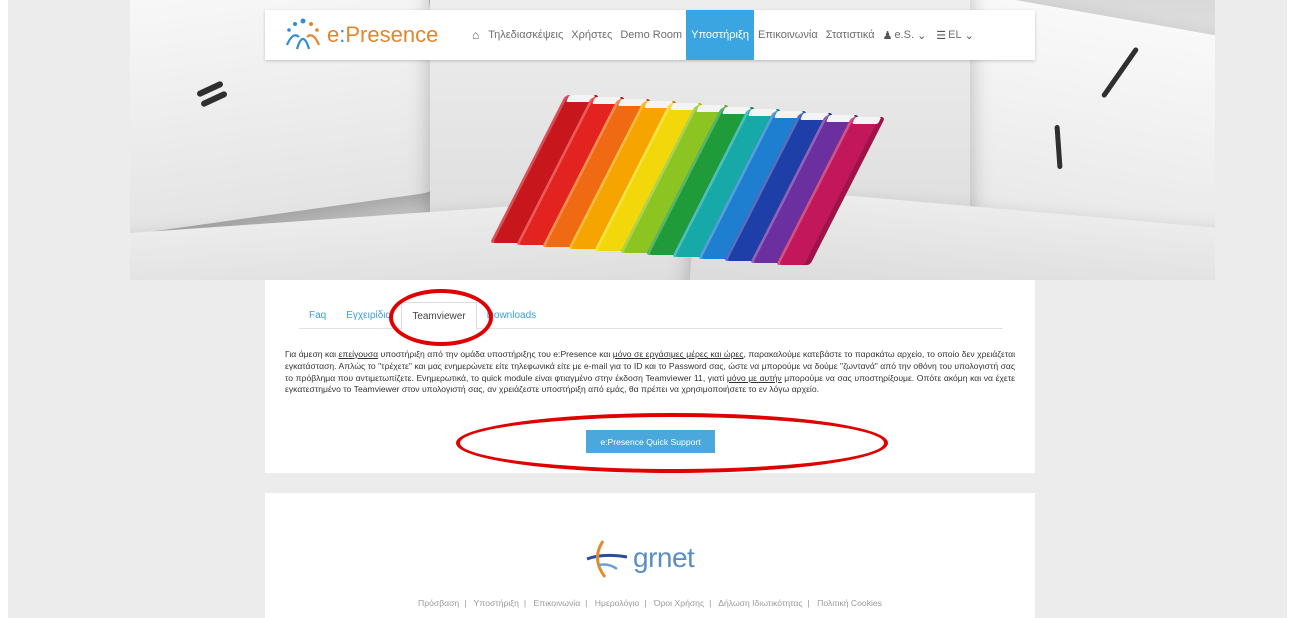 Image resolution: width=1296 pixels, height=618 pixels. Describe the element at coordinates (511, 315) in the screenshot. I see `tab-downloads: Downloads` at that location.